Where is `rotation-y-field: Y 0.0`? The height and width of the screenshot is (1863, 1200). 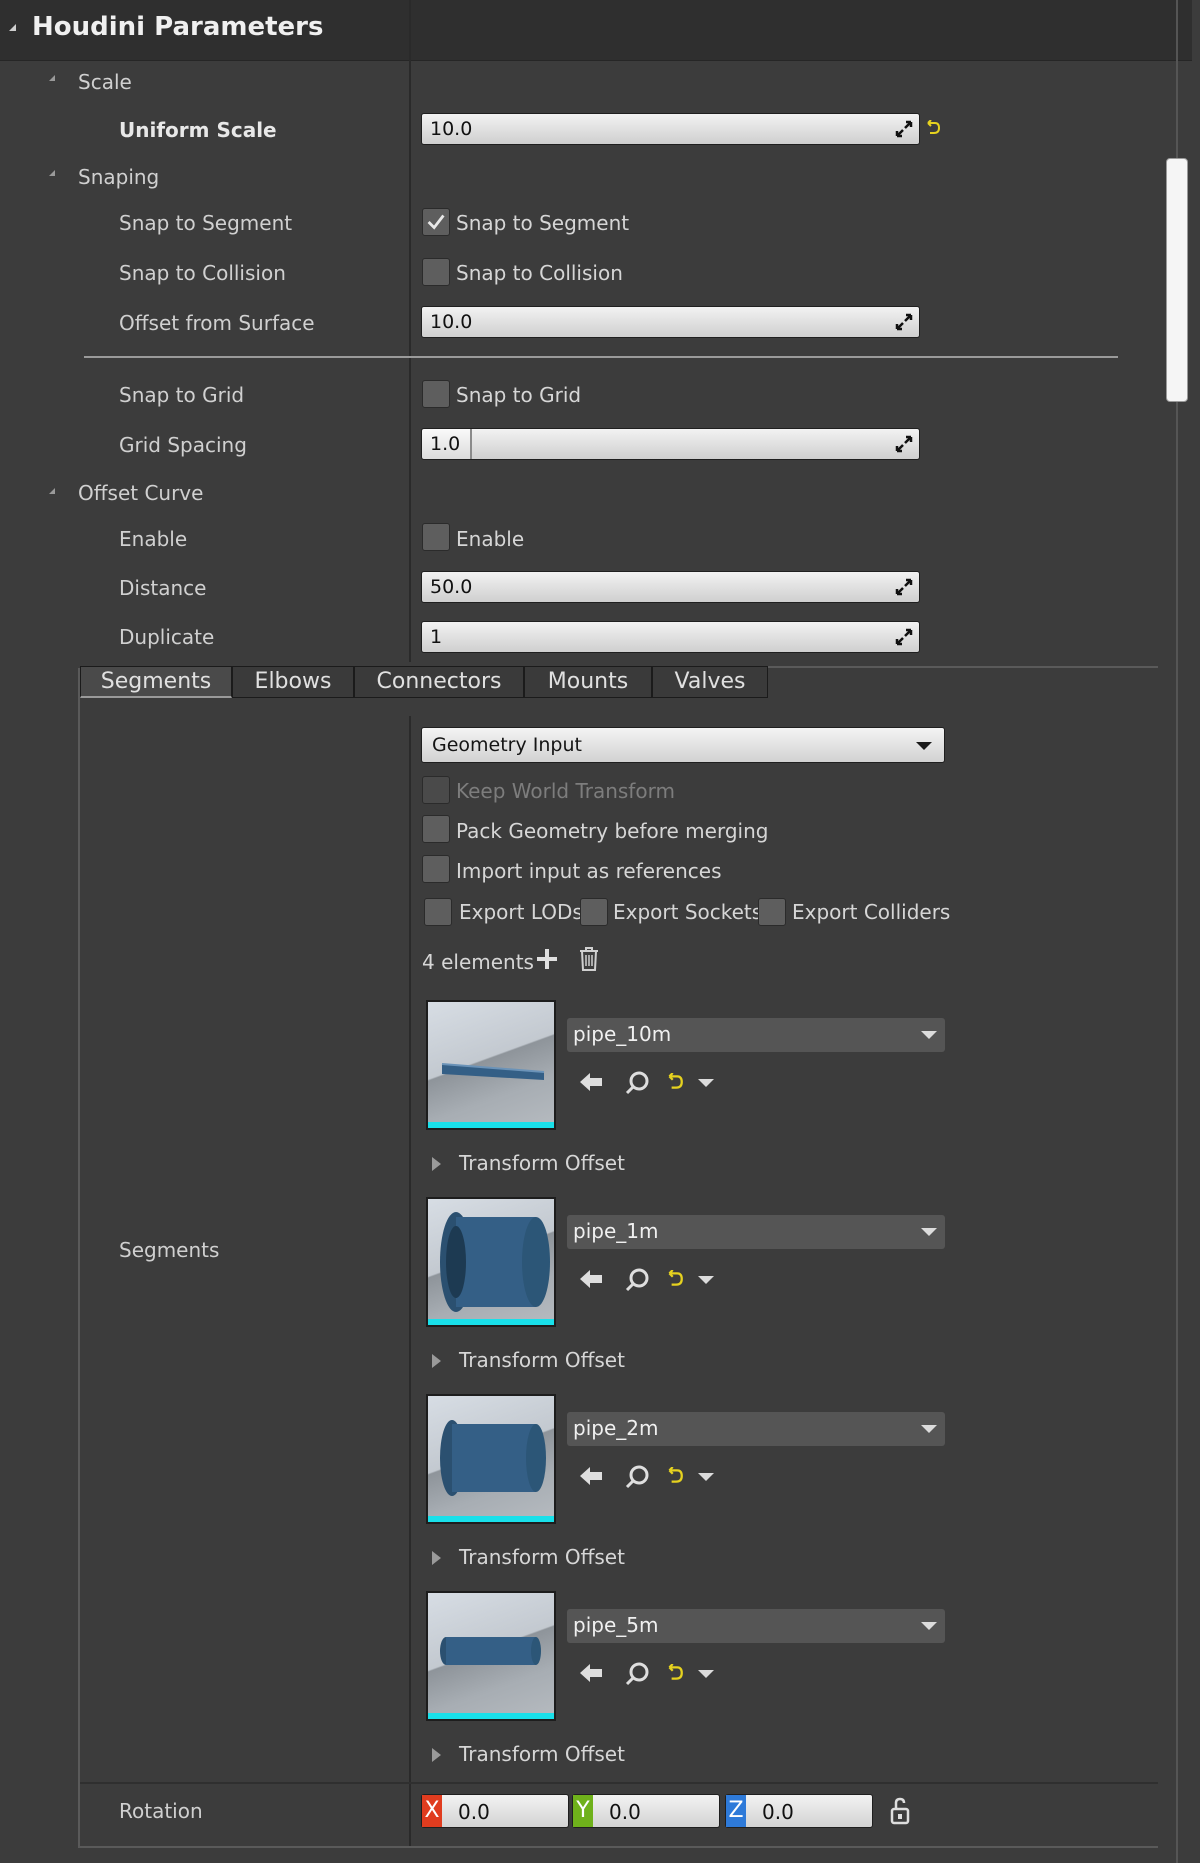 rotation-y-field: Y 0.0 is located at coordinates (646, 1811).